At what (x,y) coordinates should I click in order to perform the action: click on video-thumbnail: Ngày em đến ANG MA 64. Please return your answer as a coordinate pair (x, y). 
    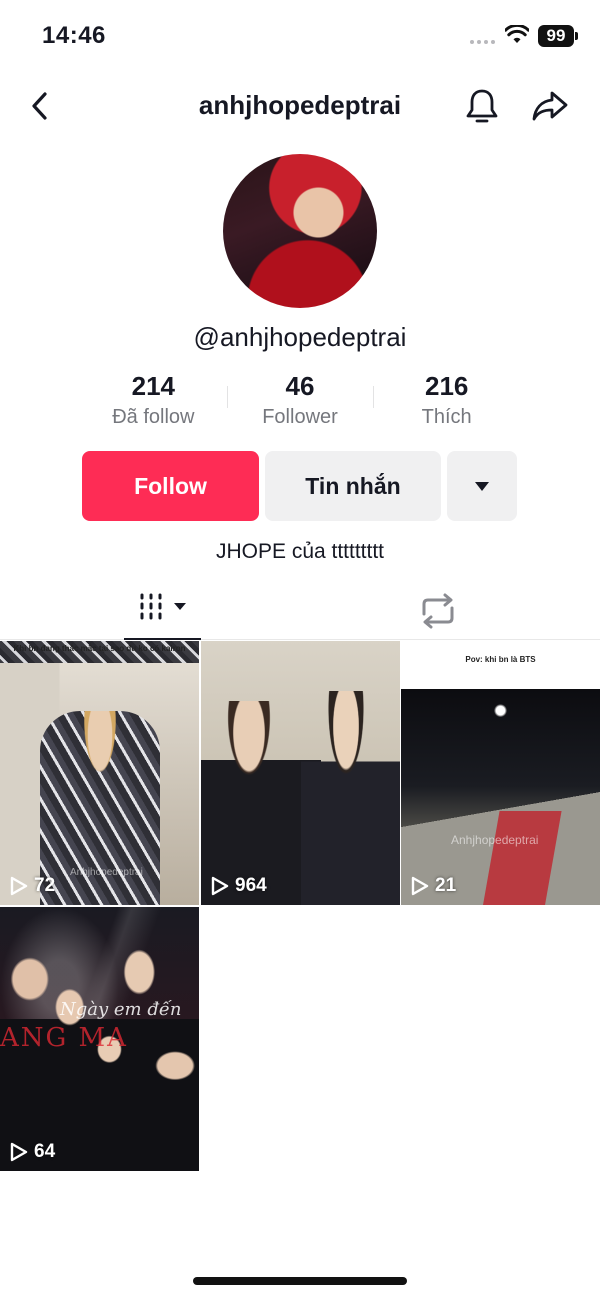
    Looking at the image, I should click on (99, 1039).